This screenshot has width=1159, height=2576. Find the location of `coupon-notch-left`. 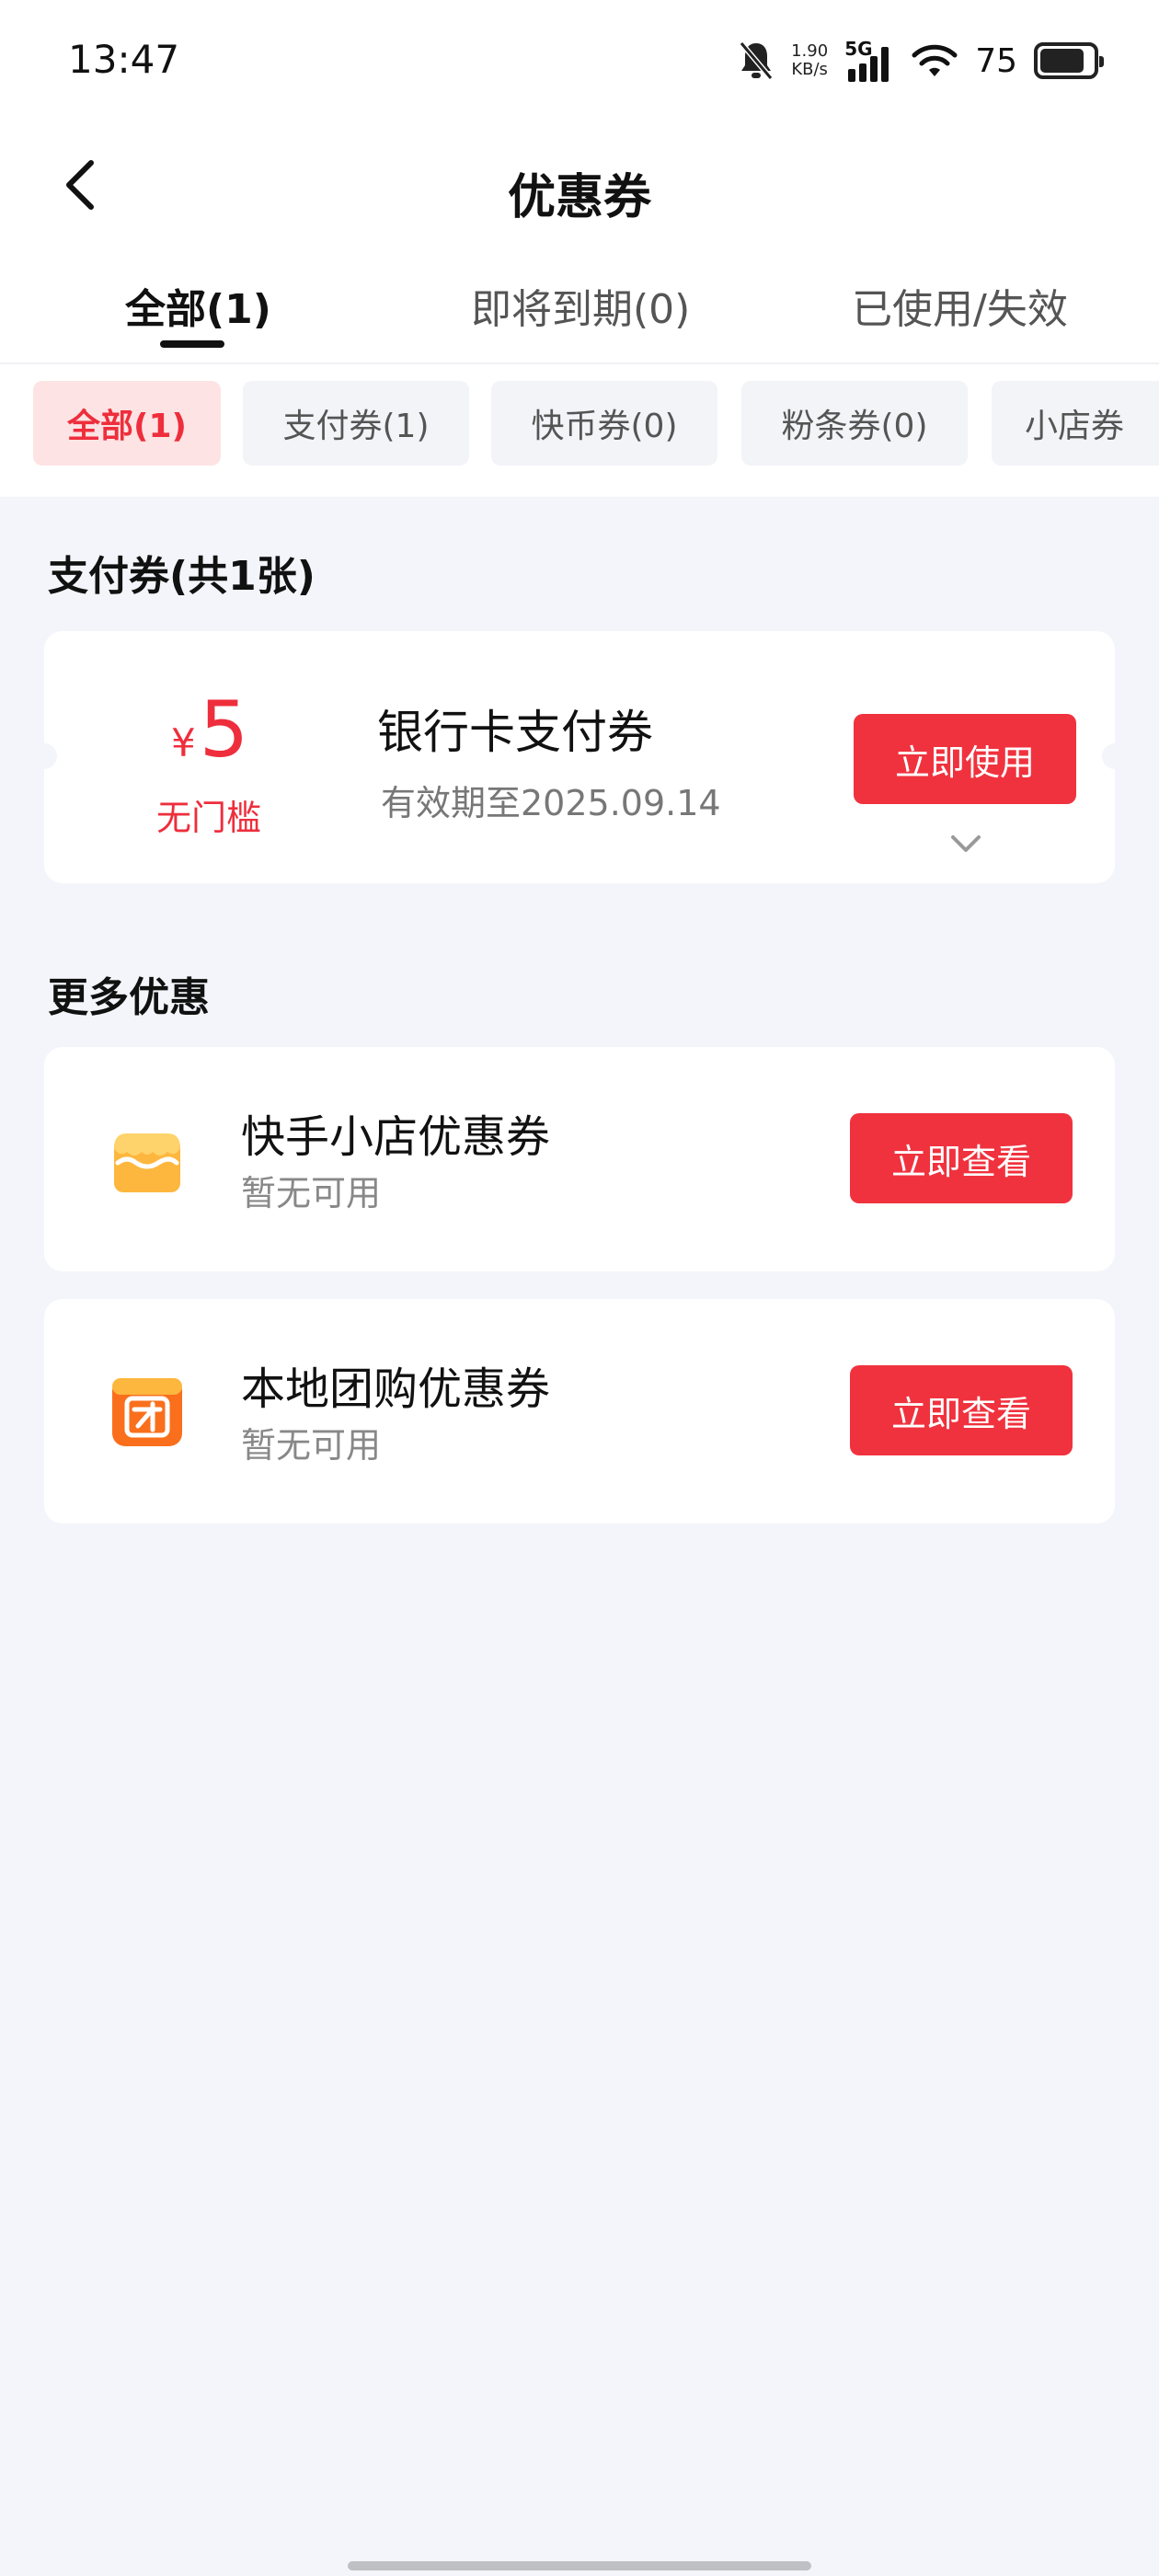

coupon-notch-left is located at coordinates (44, 756).